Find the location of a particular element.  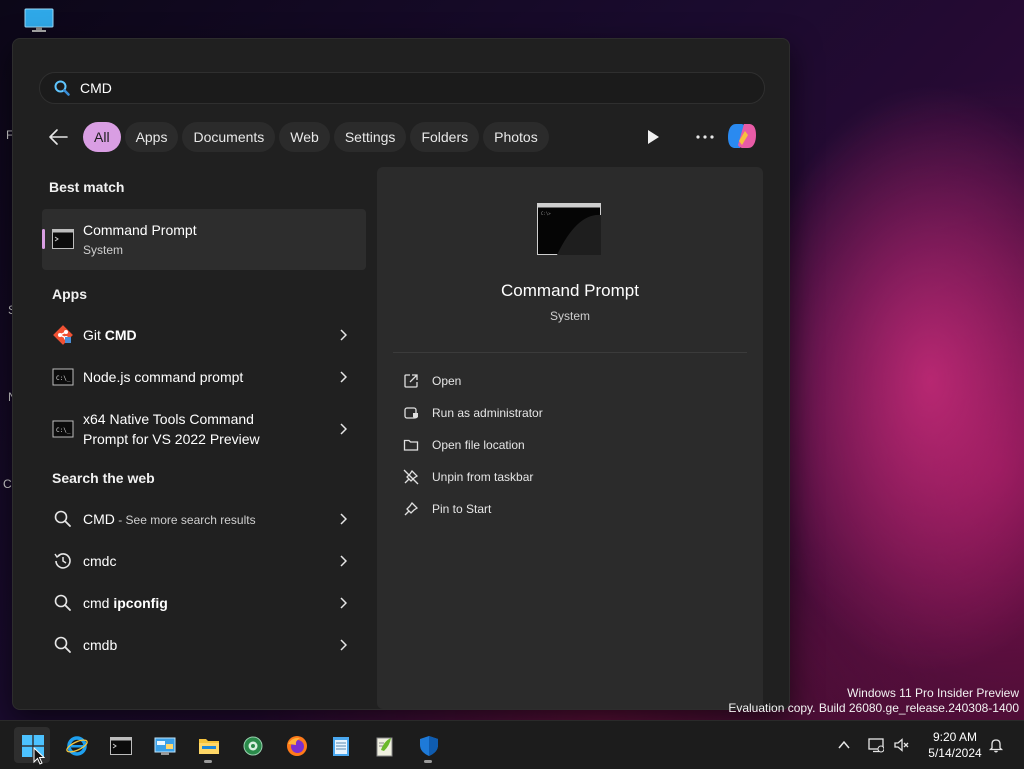

taskbar-command-prompt is located at coordinates (120, 745).